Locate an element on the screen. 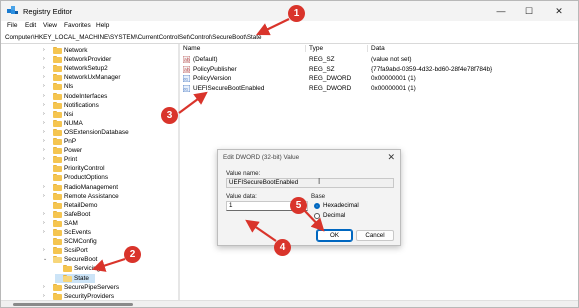 Image resolution: width=579 pixels, height=308 pixels. value-row: 01 PolicyVersion REG_DWORD 0x00000001 (1) is located at coordinates (373, 78).